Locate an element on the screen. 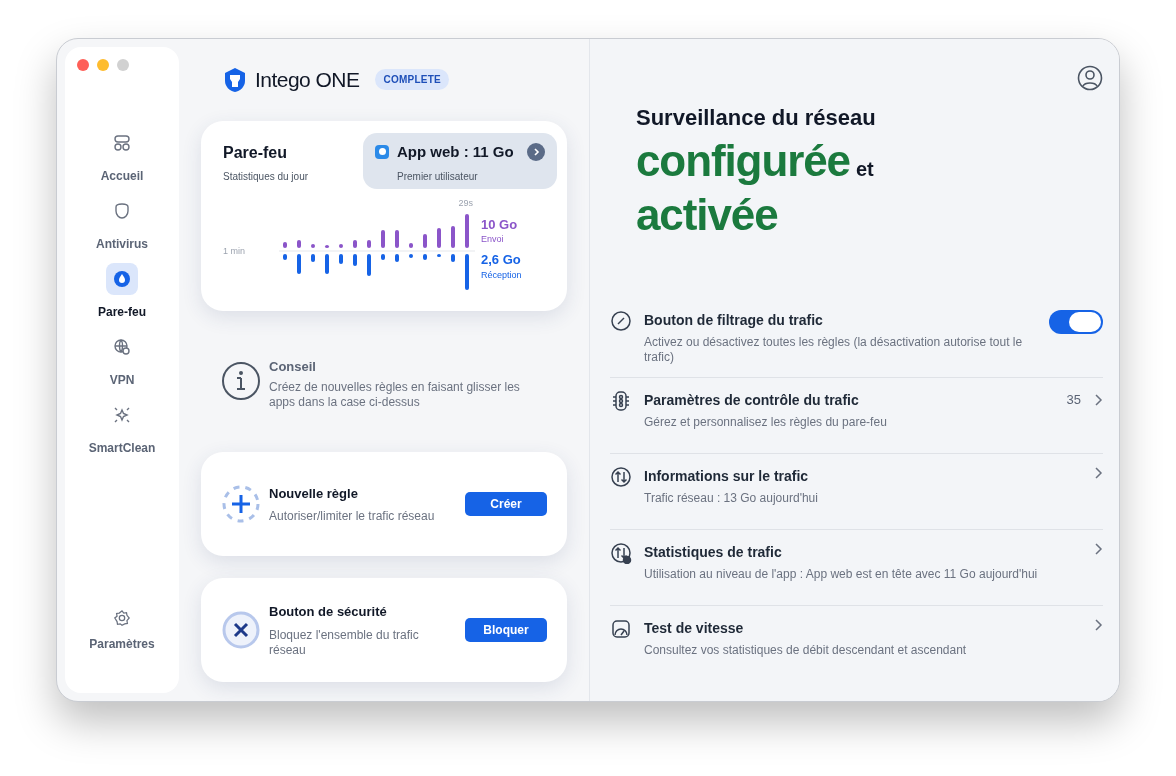 Image resolution: width=1176 pixels, height=776 pixels. profile-icon is located at coordinates (1090, 78).